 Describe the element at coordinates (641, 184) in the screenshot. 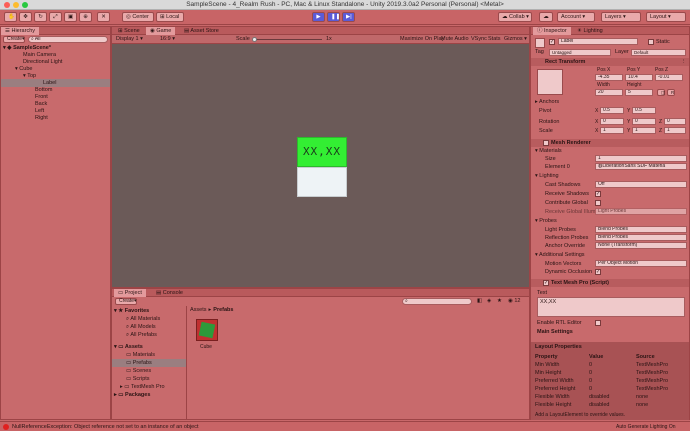

I see `cast-shadows-dropdown: Off` at that location.